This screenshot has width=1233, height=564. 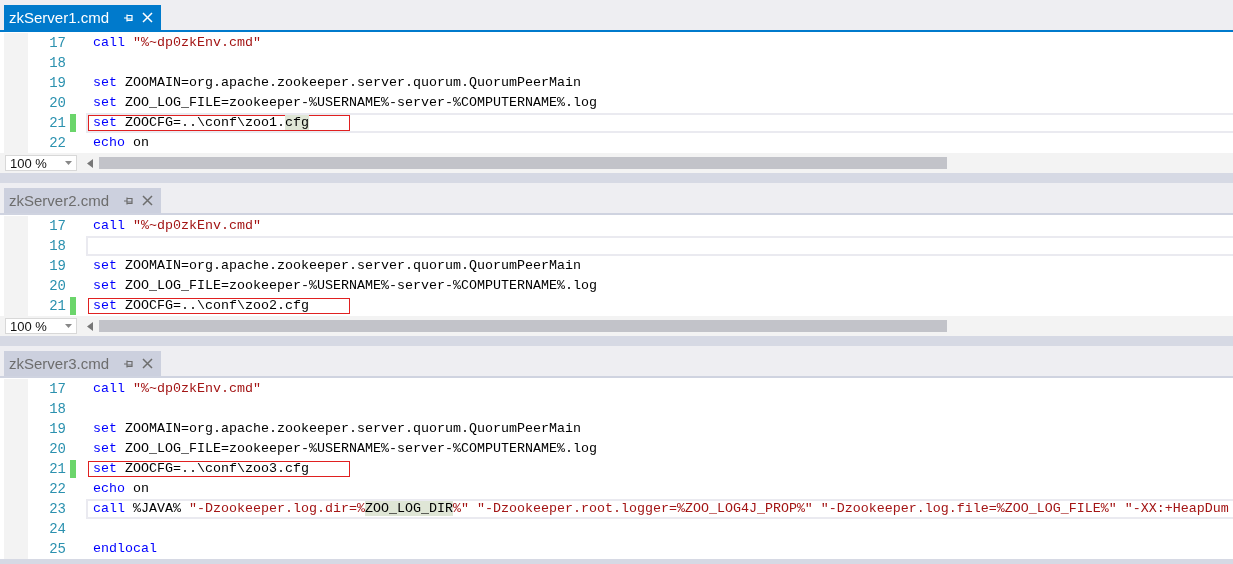 What do you see at coordinates (661, 509) in the screenshot?
I see `code-line: call %JAVA% "-Dzookeeper.log.dir=%ZOO_LOG_DIR%" "-Dzookeeper.root.logger=%ZOO_LOG4J_PROP%" "-Dzookeeper.log.file=%ZOO_LOG_FILE%" "-XX:+HeapDum` at bounding box center [661, 509].